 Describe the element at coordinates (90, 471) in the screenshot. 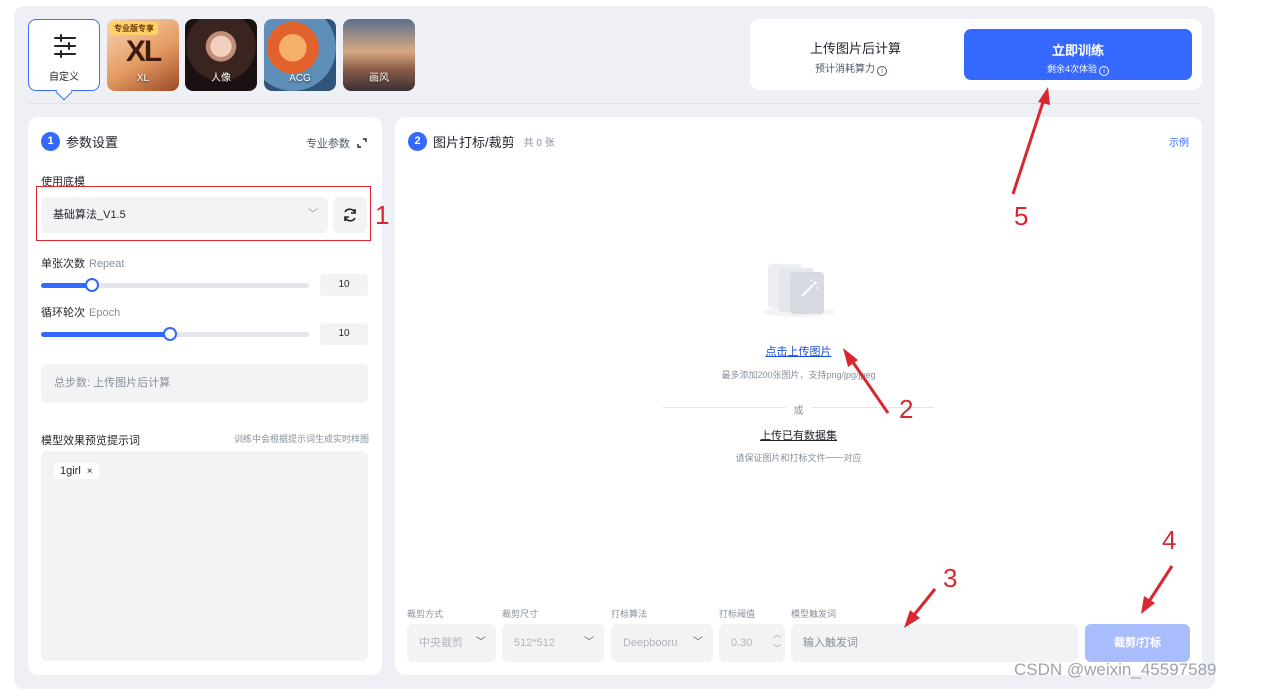

I see `close-icon: ×` at that location.